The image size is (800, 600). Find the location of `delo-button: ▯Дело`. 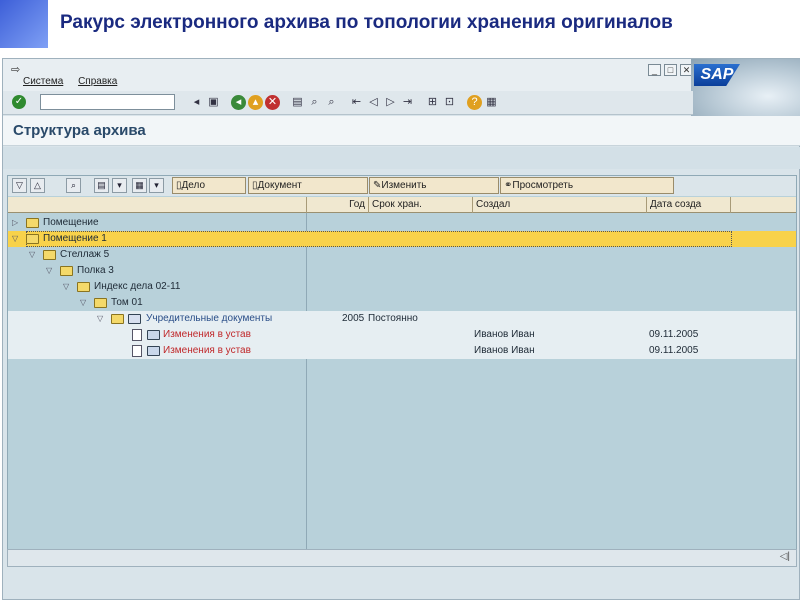

delo-button: ▯Дело is located at coordinates (209, 185).